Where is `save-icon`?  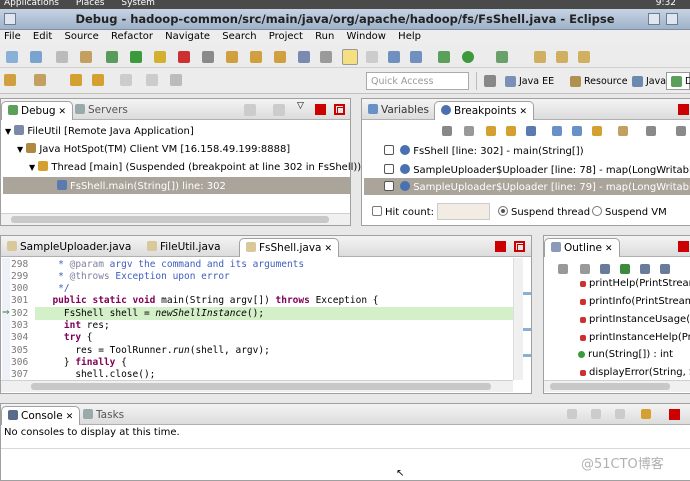
save-icon is located at coordinates (36, 57).